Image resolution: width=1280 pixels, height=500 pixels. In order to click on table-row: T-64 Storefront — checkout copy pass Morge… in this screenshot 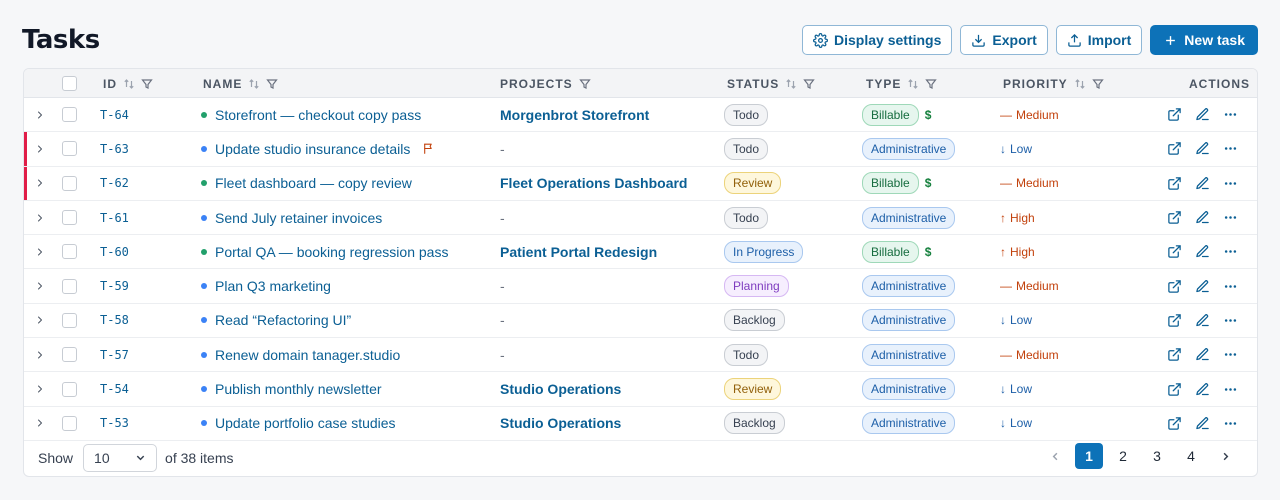, I will do `click(640, 115)`.